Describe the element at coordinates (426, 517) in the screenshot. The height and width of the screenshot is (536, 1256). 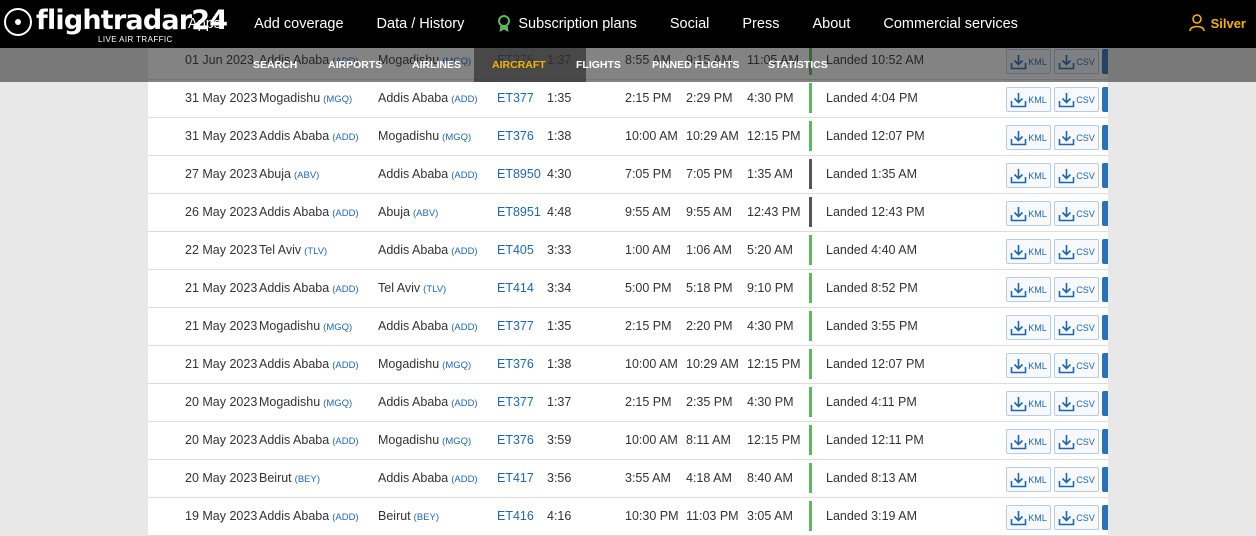
I see `destination-code: (BEY)` at that location.